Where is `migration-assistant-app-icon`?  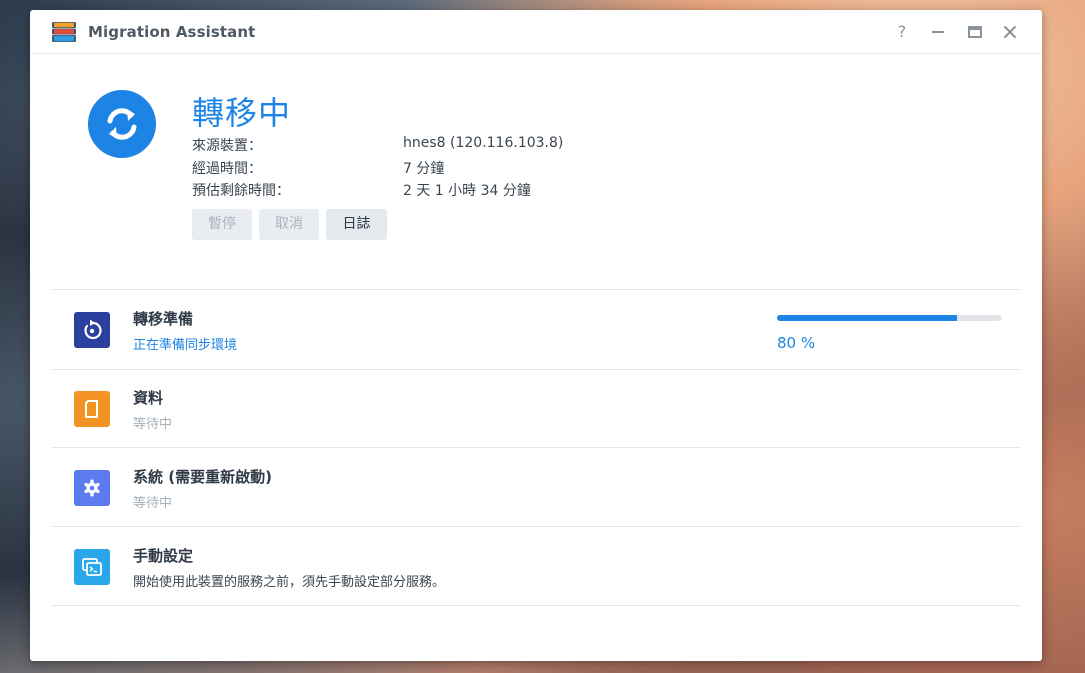 migration-assistant-app-icon is located at coordinates (64, 32).